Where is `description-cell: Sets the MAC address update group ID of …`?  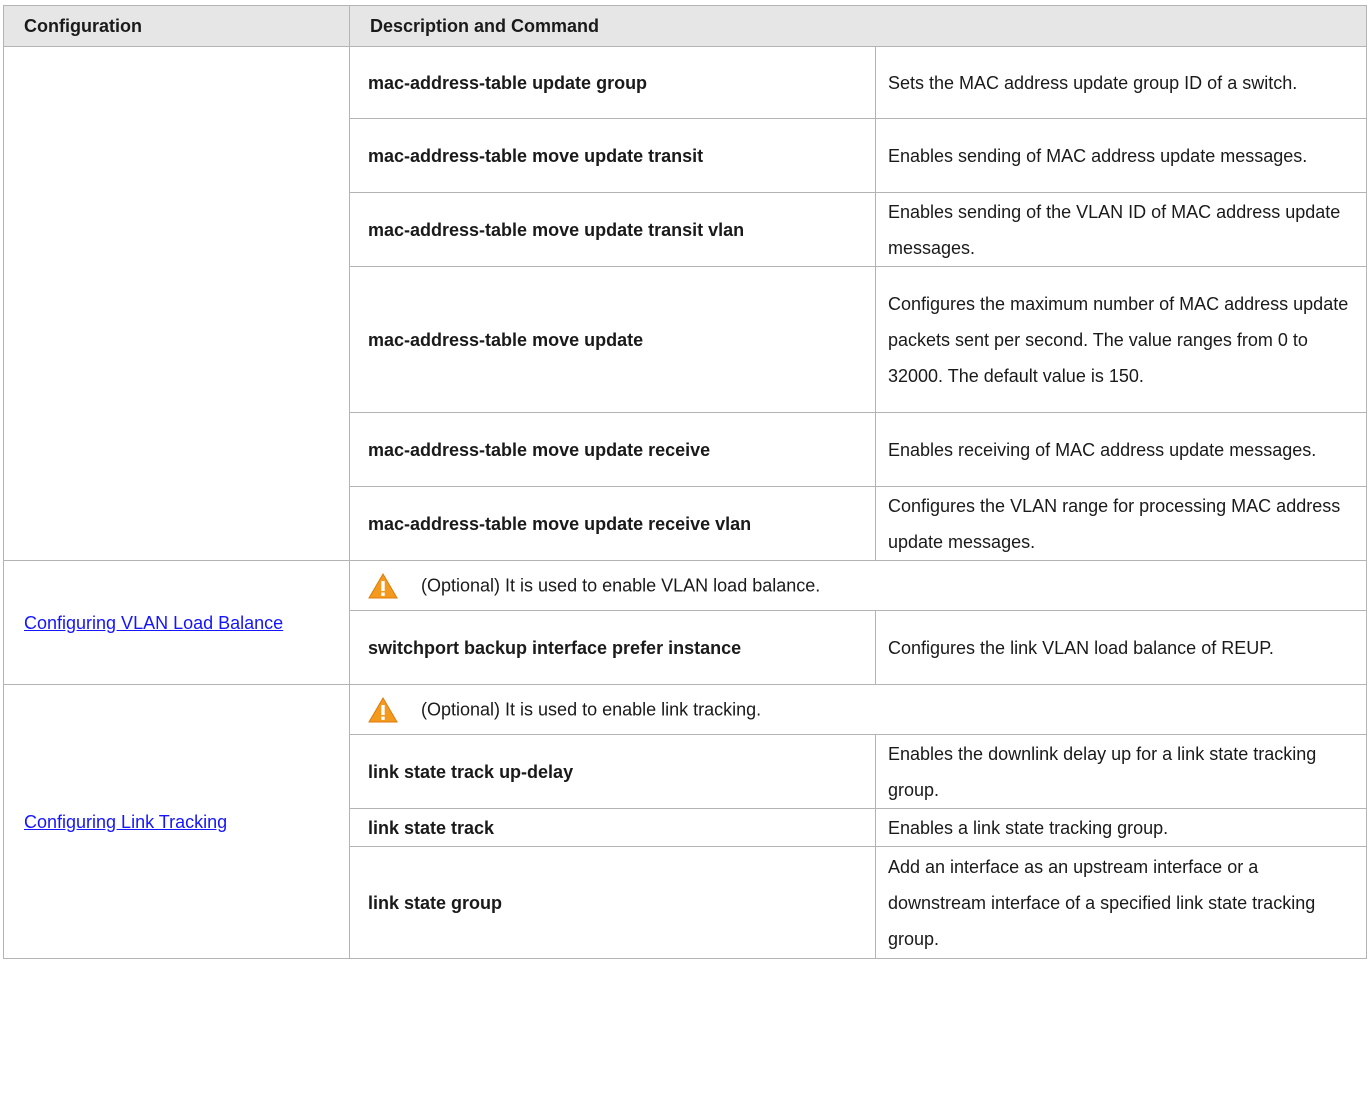 description-cell: Sets the MAC address update group ID of … is located at coordinates (1121, 82).